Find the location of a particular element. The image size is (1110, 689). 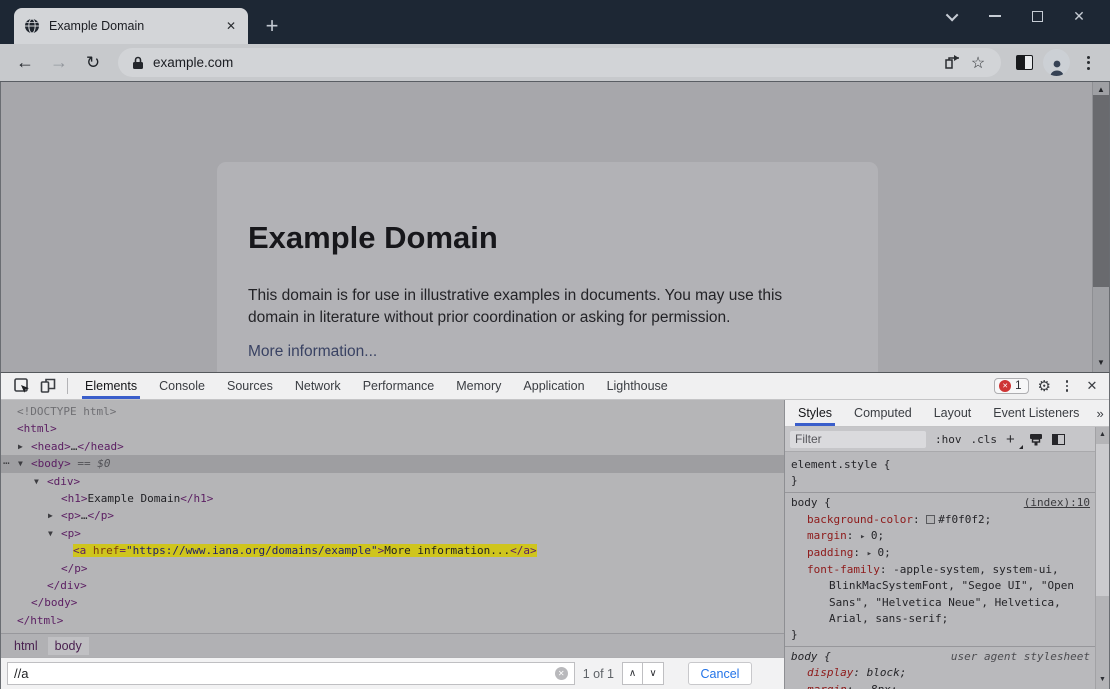

devtools-tab-memory: Memory is located at coordinates (478, 386).